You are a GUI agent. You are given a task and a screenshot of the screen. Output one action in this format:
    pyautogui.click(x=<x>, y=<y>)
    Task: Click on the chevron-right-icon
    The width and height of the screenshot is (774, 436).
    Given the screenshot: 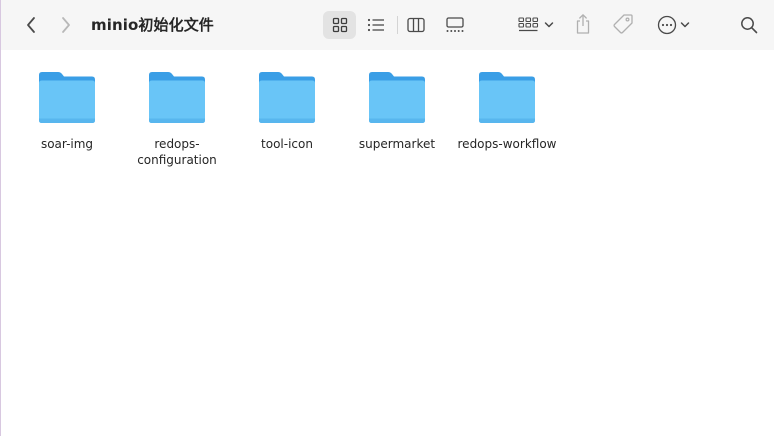 What is the action you would take?
    pyautogui.click(x=66, y=25)
    